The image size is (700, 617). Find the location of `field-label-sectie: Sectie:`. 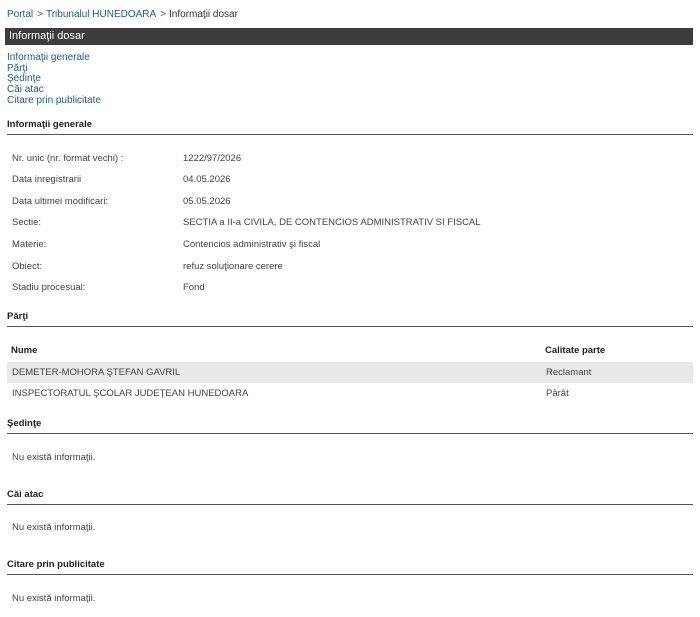

field-label-sectie: Sectie: is located at coordinates (27, 222).